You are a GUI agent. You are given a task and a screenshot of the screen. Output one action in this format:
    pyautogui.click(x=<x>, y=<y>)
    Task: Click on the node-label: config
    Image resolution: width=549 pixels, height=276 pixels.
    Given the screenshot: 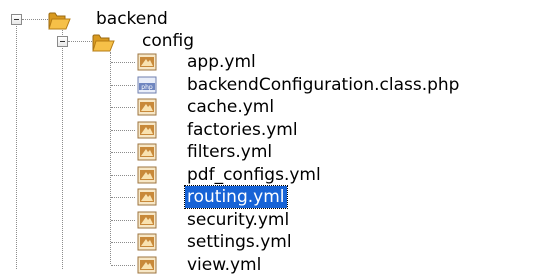 What is the action you would take?
    pyautogui.click(x=168, y=41)
    